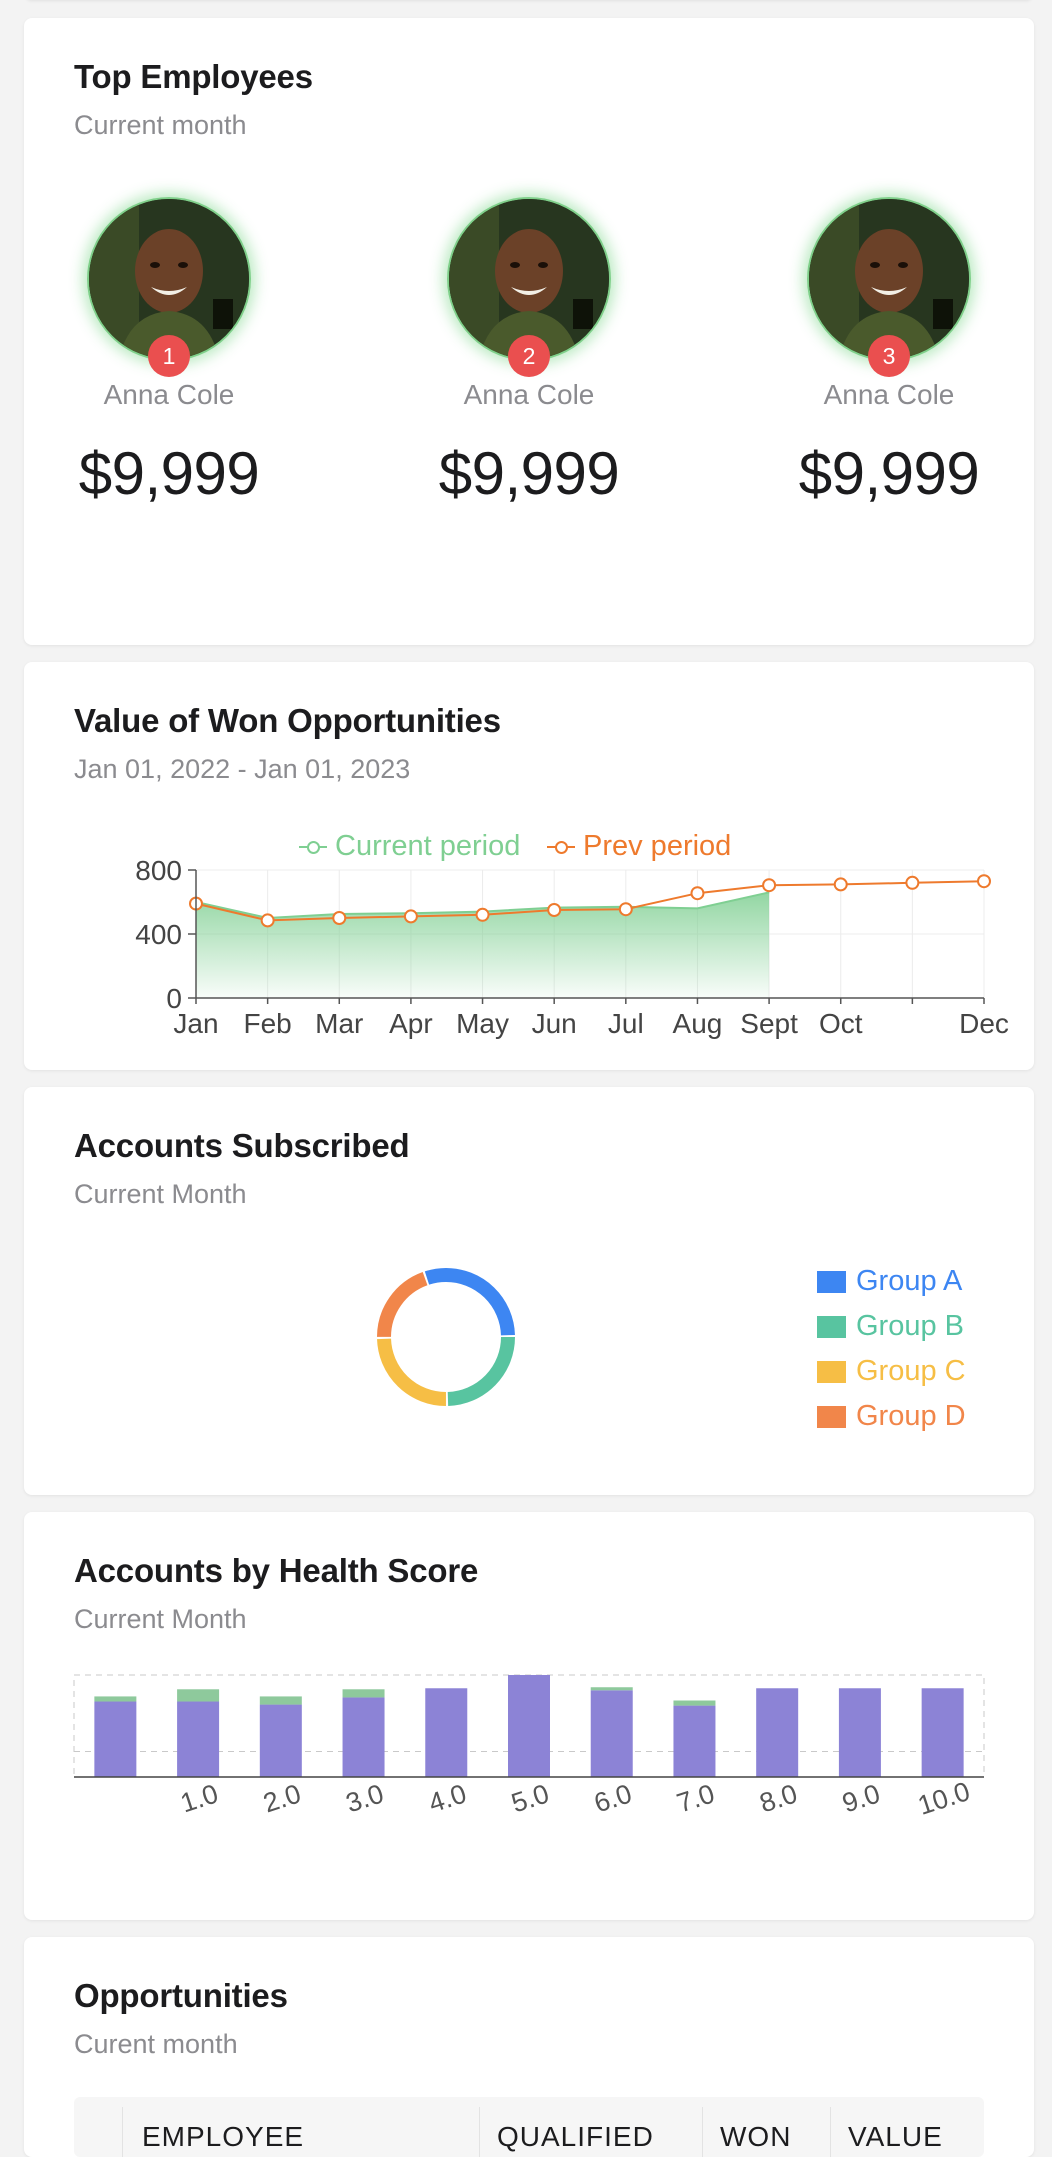 The image size is (1052, 2157). I want to click on x-tick-label: 1.0, so click(199, 1798).